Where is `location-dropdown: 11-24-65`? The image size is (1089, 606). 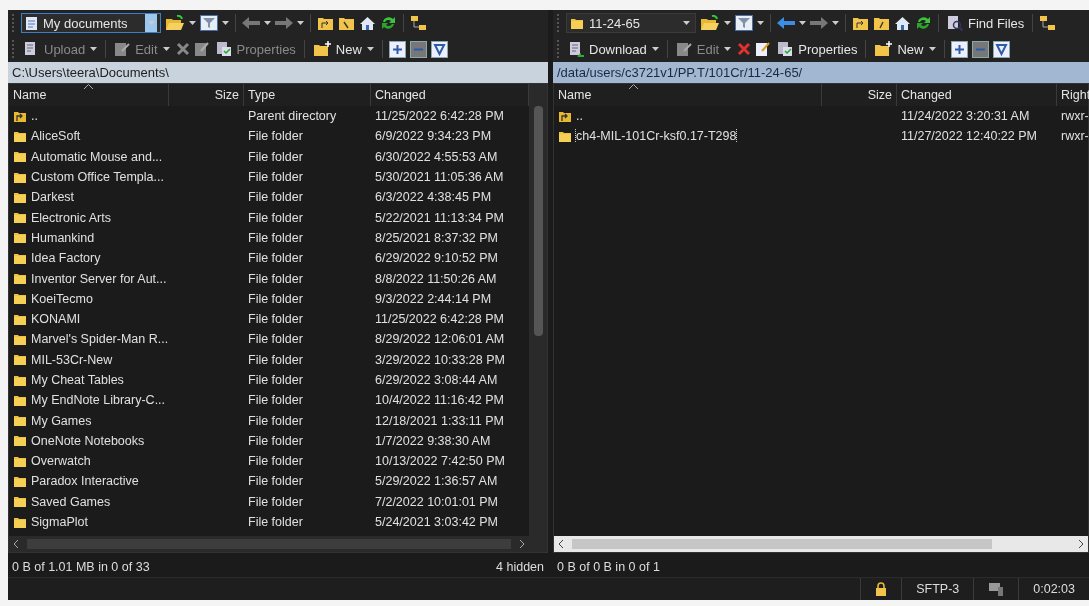 location-dropdown: 11-24-65 is located at coordinates (631, 23).